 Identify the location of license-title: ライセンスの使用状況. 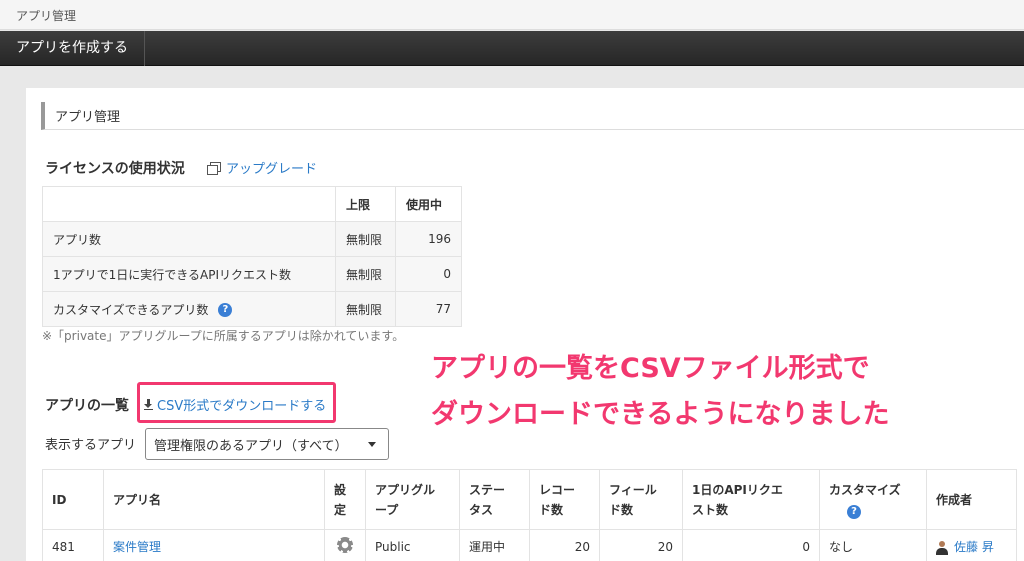
(115, 169).